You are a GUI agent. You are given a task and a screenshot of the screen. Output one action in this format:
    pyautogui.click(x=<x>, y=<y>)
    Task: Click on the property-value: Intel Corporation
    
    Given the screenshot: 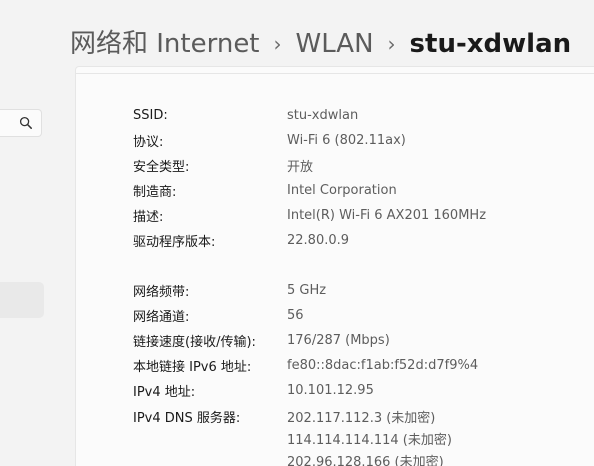 What is the action you would take?
    pyautogui.click(x=342, y=190)
    